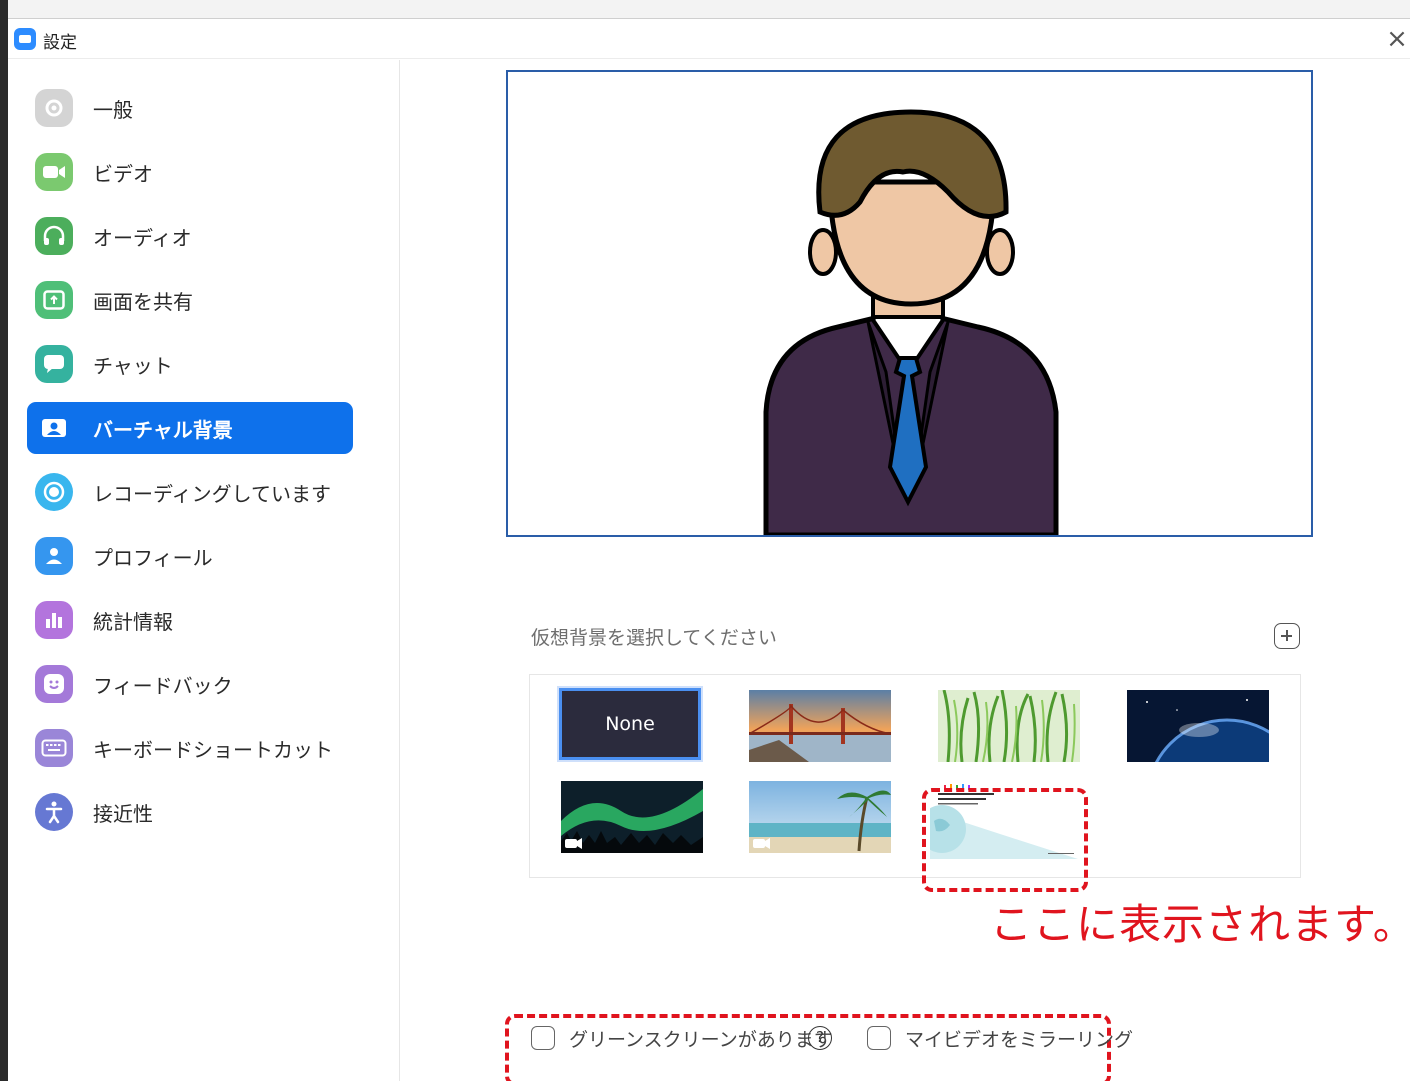 The height and width of the screenshot is (1081, 1410). What do you see at coordinates (820, 1038) in the screenshot?
I see `help-icon: ?` at bounding box center [820, 1038].